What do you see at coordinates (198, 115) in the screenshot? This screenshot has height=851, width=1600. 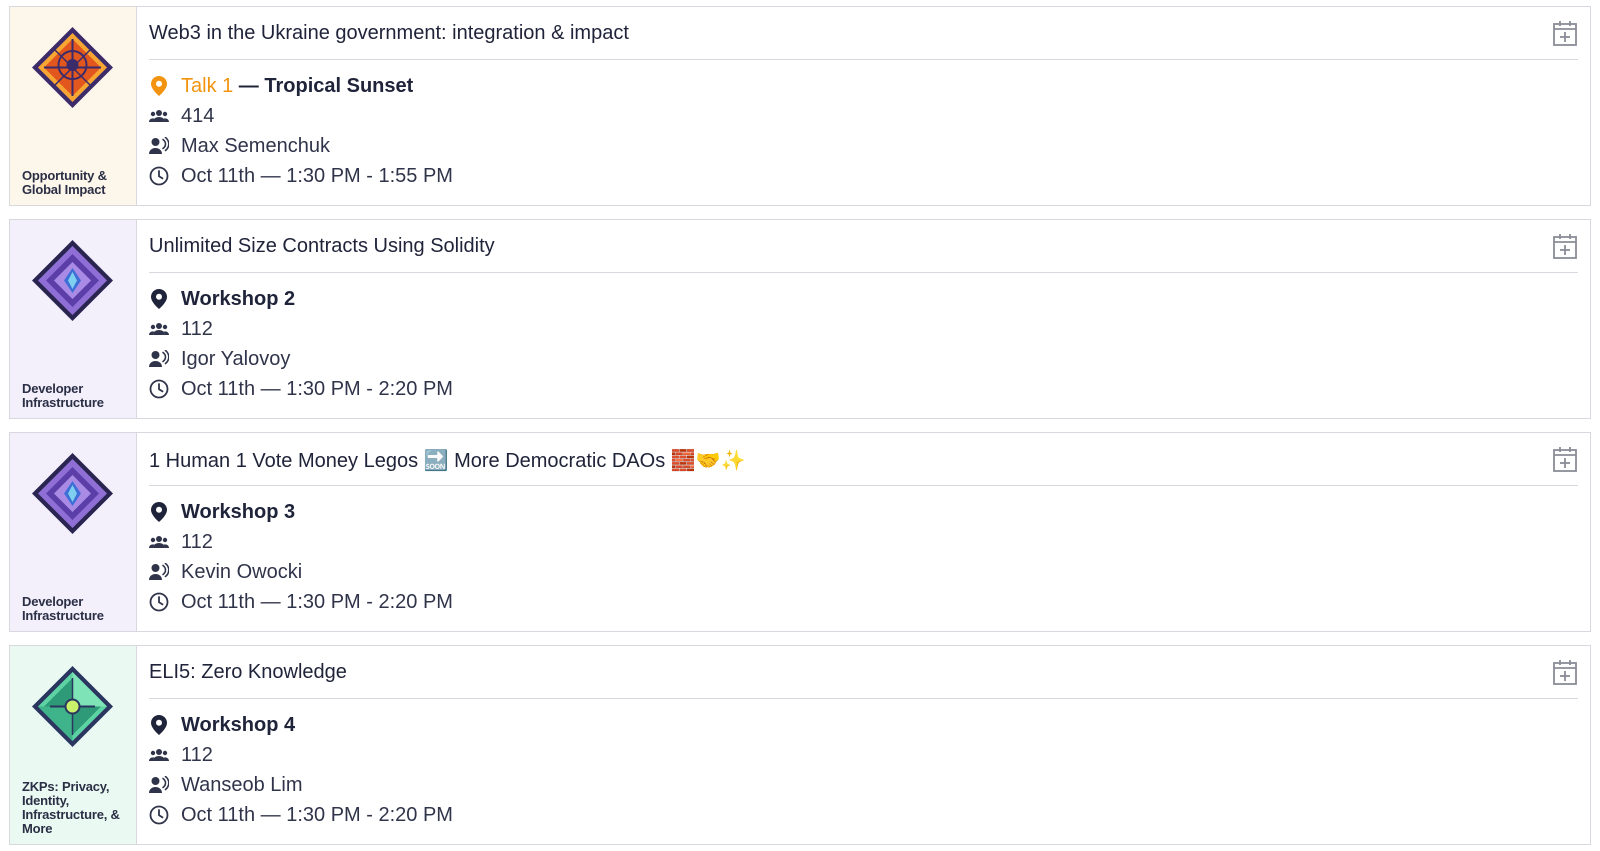 I see `attendees-count: 414` at bounding box center [198, 115].